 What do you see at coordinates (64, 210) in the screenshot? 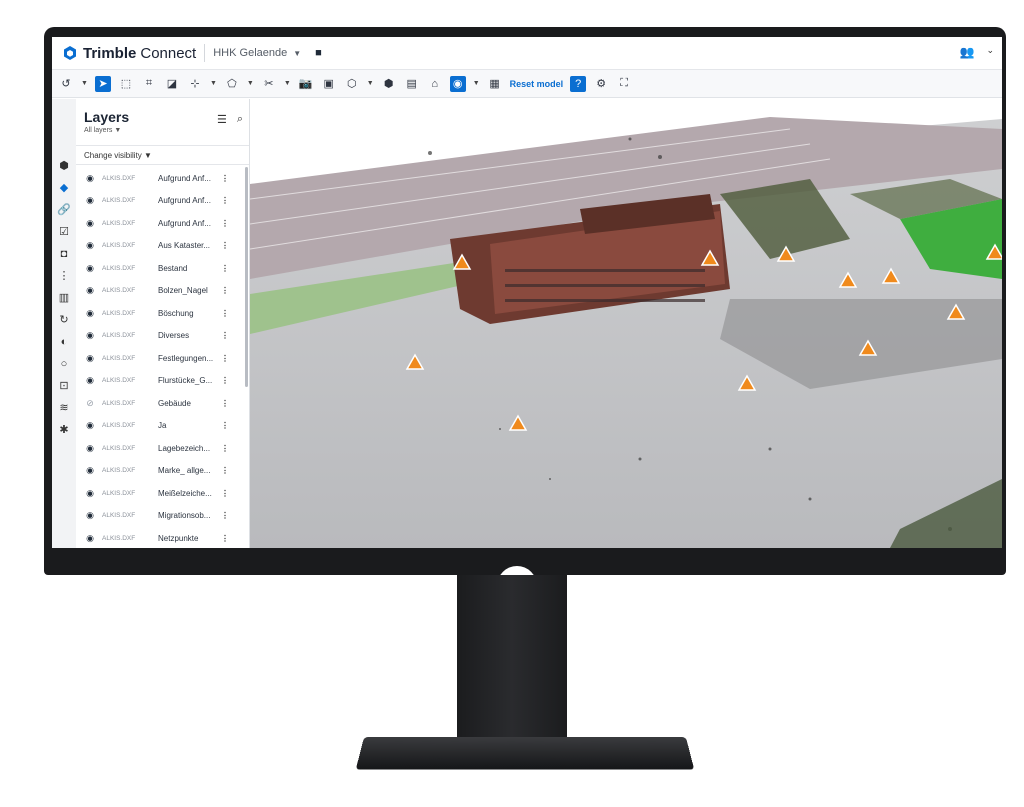
I see `link-icon: 🔗` at bounding box center [64, 210].